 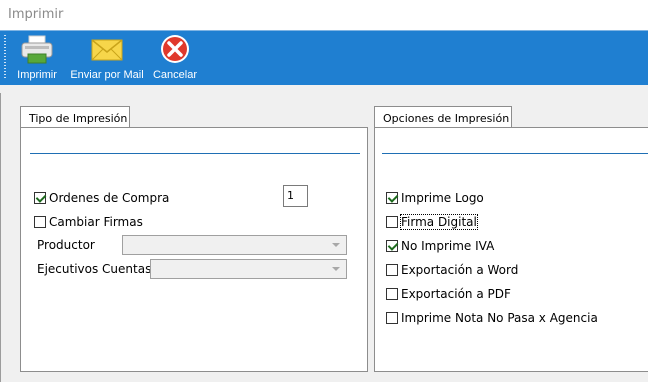 What do you see at coordinates (448, 246) in the screenshot?
I see `no-imprime-iva-label: No Imprime IVA` at bounding box center [448, 246].